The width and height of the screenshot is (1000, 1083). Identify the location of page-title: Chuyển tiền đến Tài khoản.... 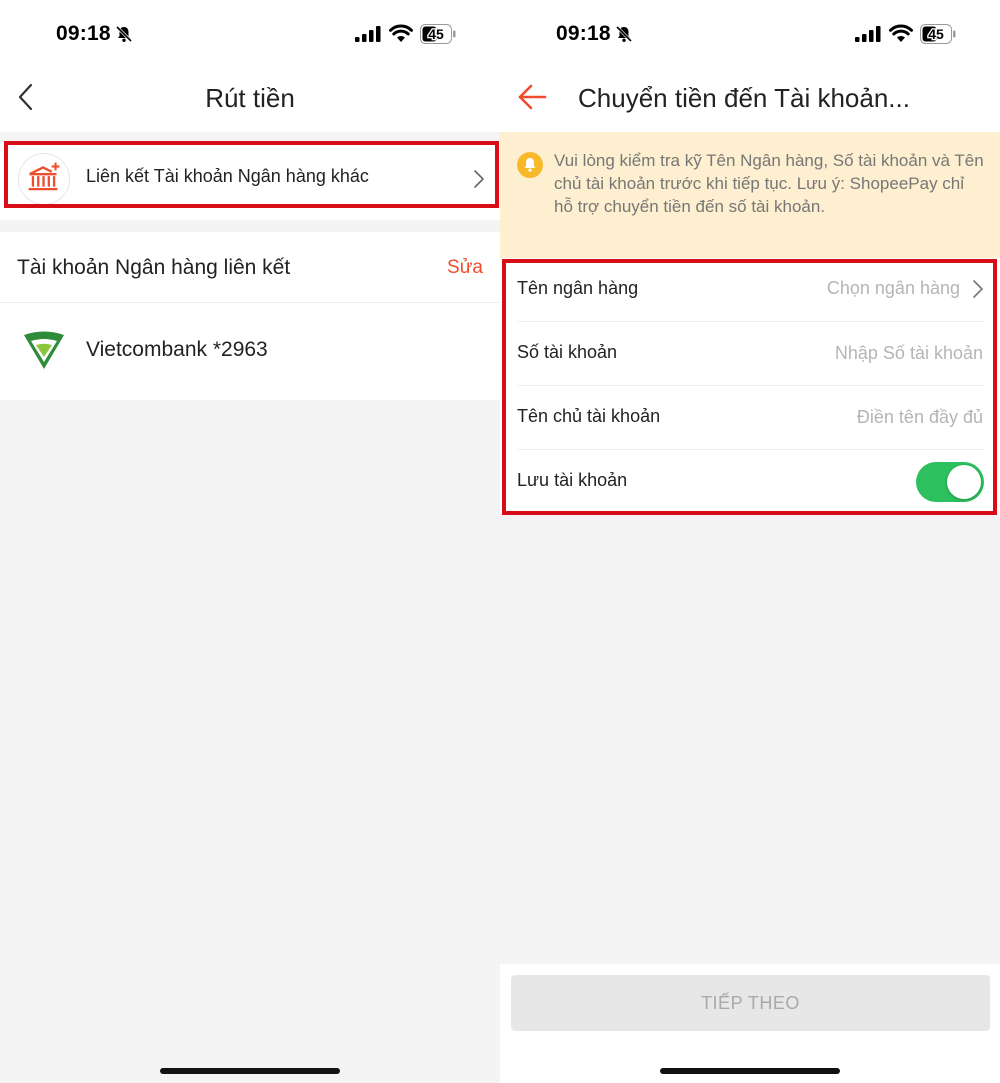
(744, 98).